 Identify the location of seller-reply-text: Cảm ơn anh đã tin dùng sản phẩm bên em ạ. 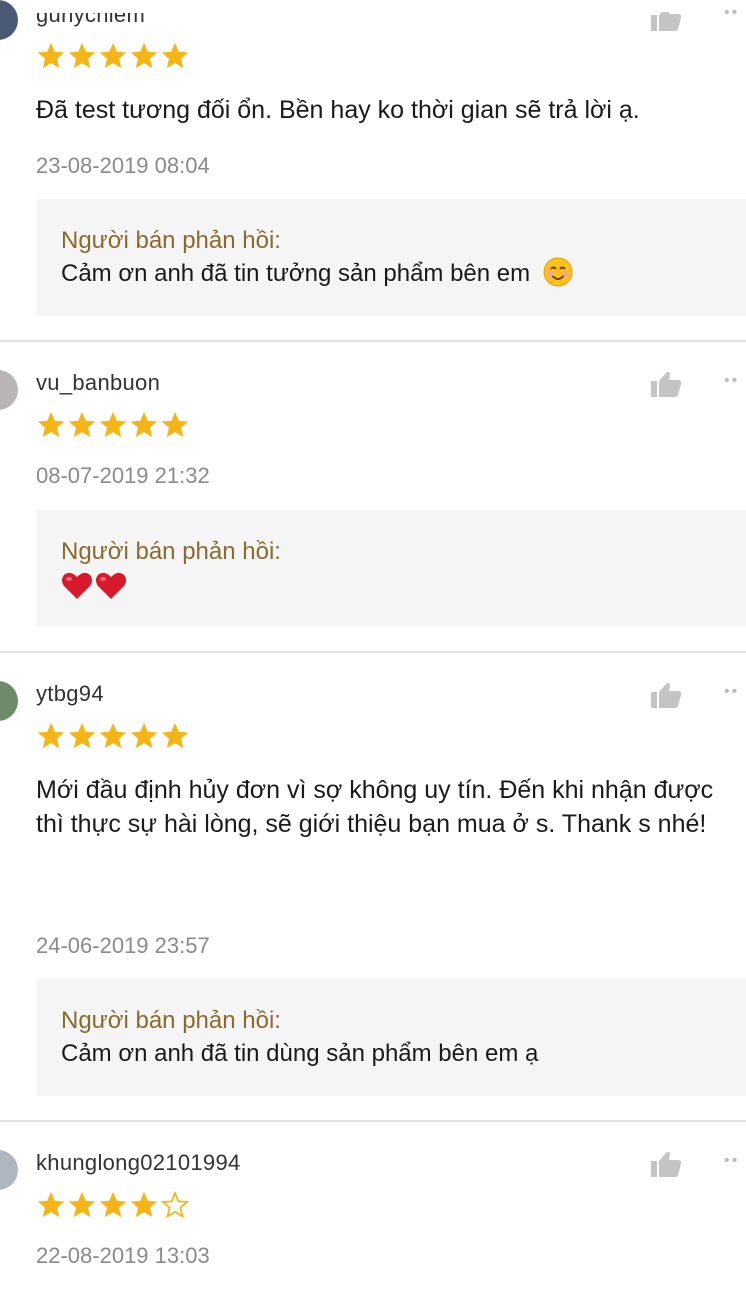
(300, 1053).